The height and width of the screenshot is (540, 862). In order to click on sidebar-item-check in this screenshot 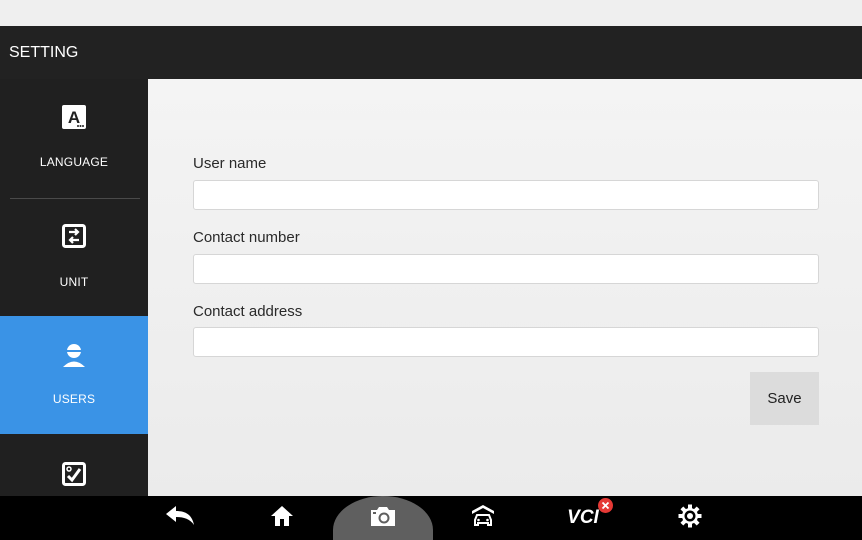, I will do `click(74, 465)`.